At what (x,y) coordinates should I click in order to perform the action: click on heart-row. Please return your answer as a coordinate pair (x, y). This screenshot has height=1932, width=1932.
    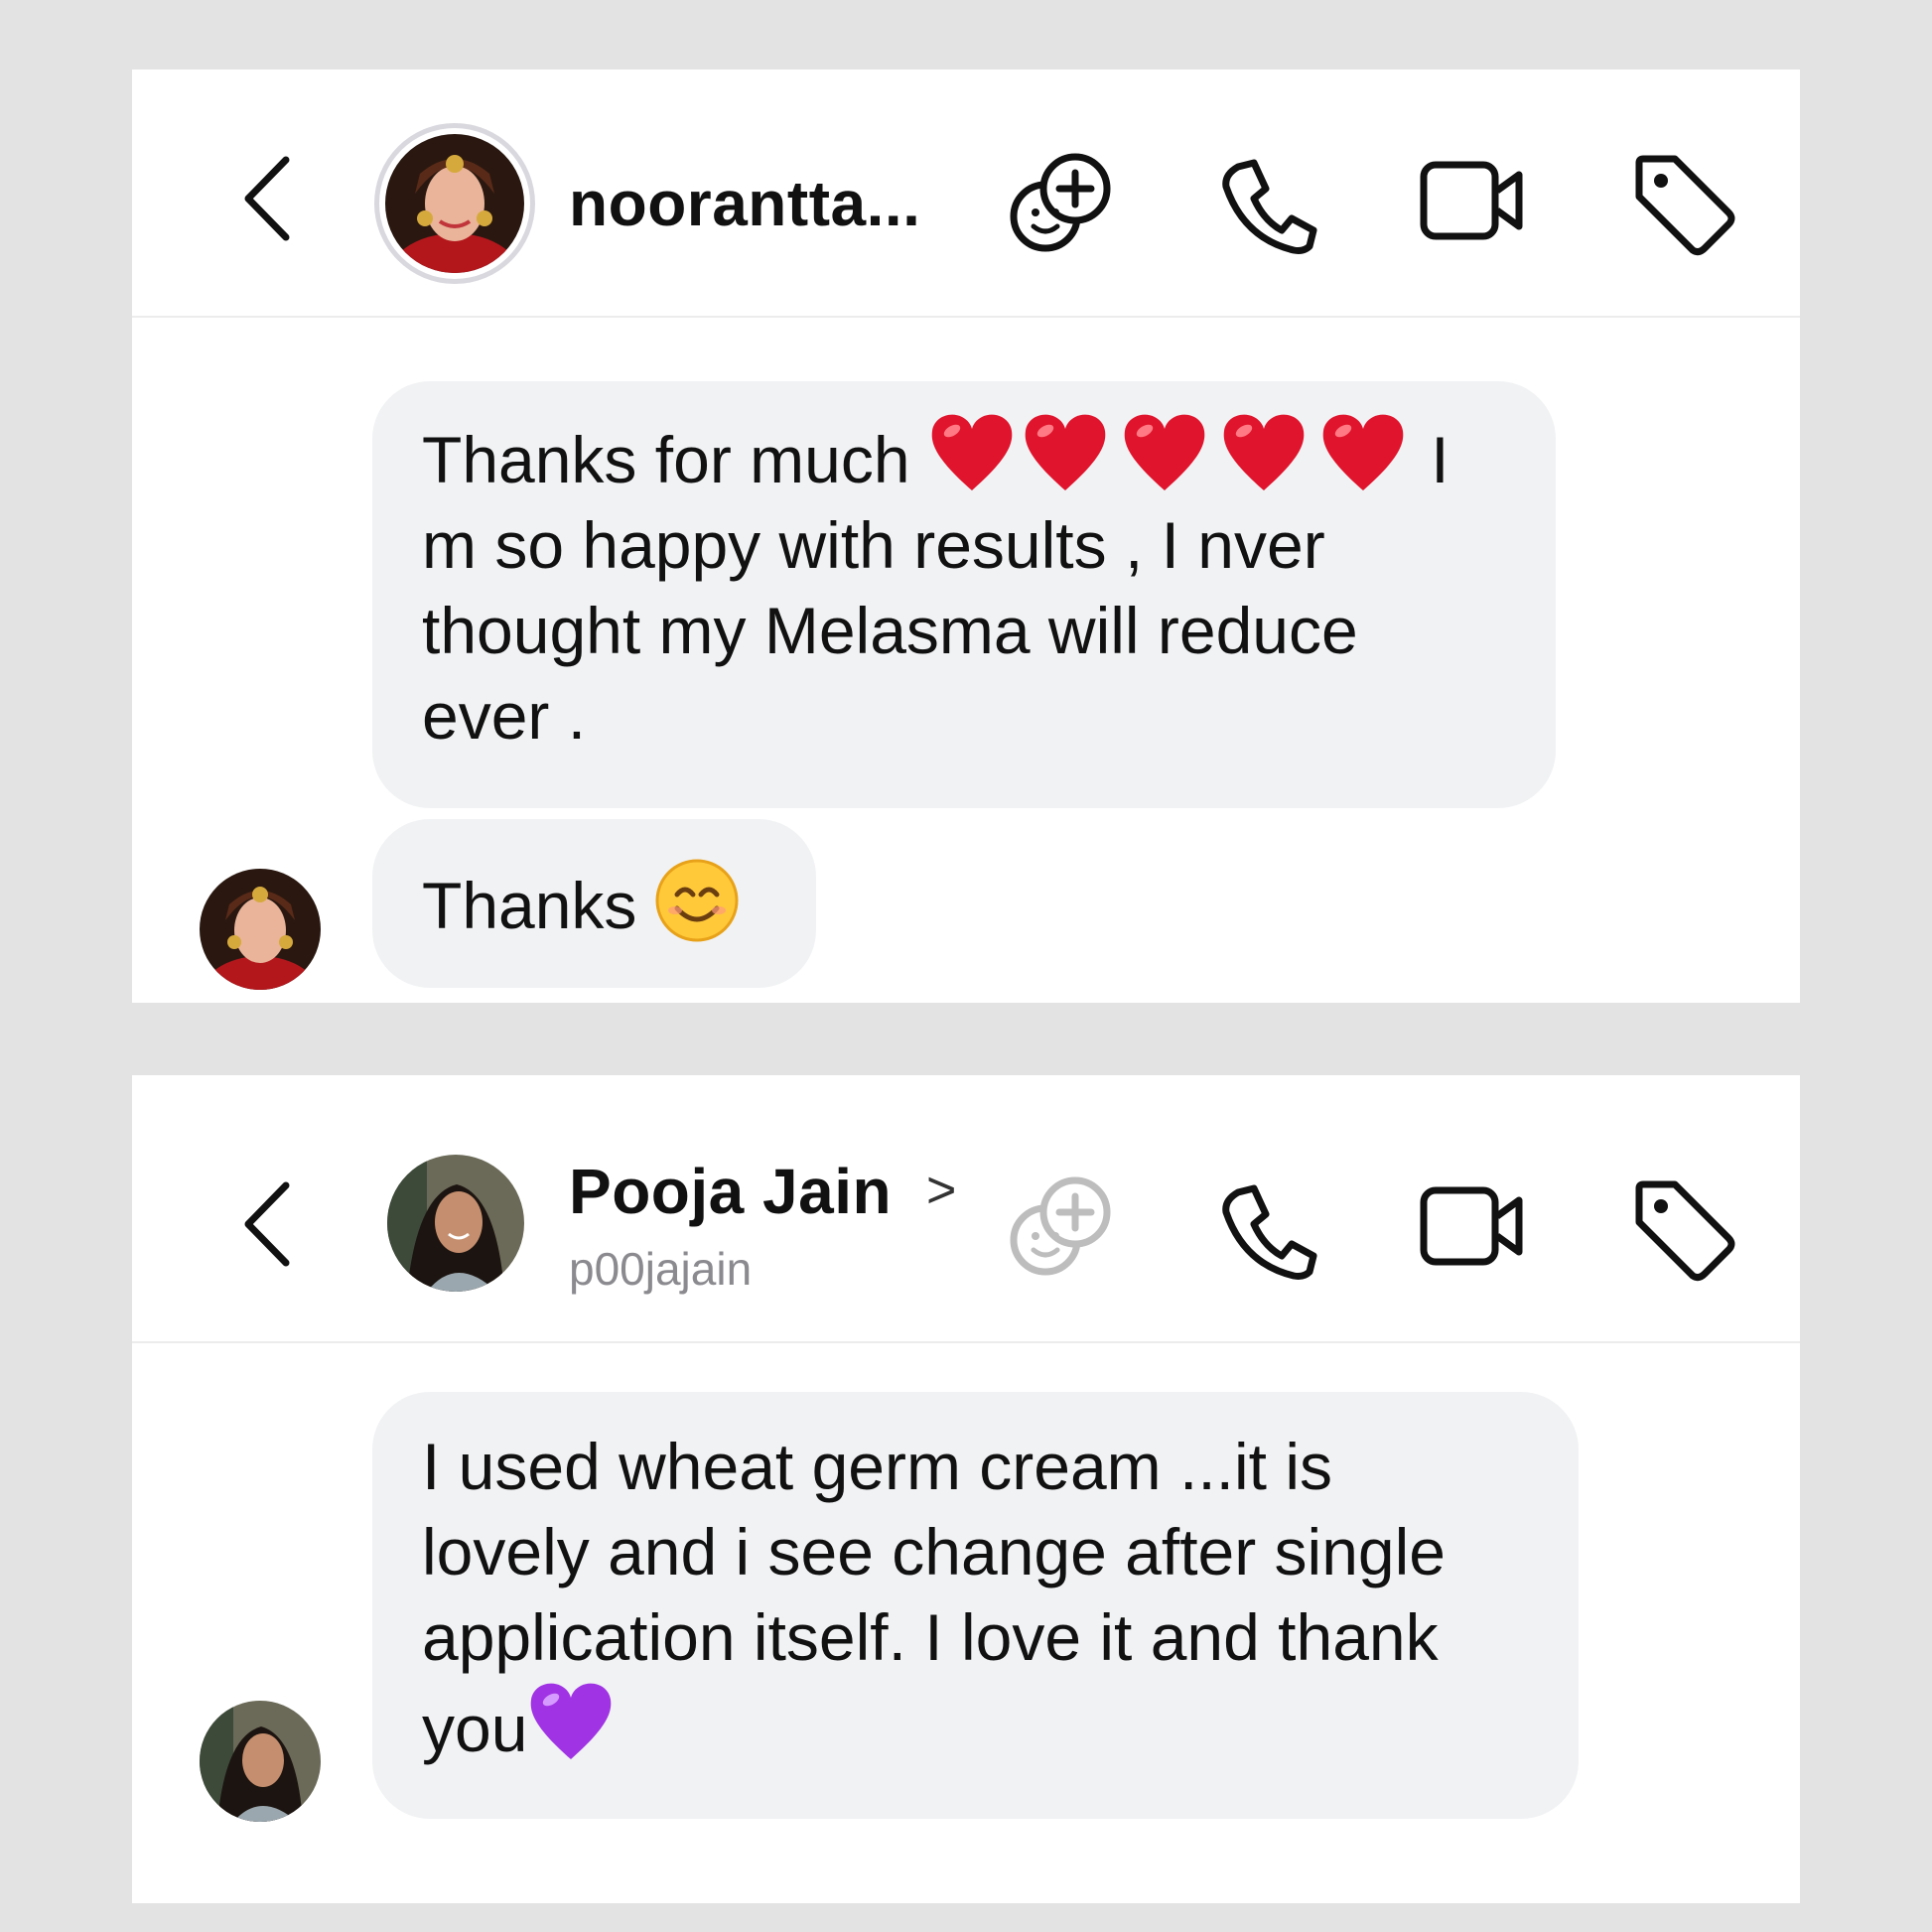
    Looking at the image, I should click on (1170, 455).